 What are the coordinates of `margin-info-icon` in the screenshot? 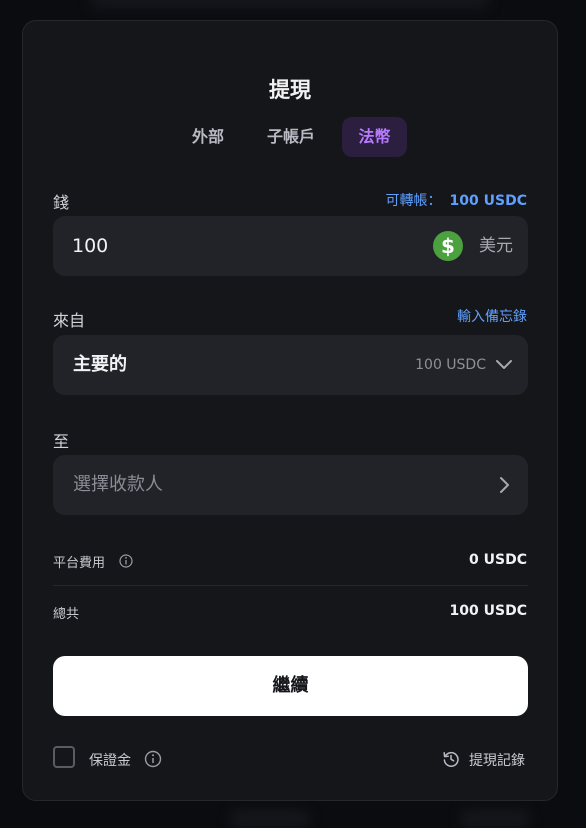 It's located at (153, 759).